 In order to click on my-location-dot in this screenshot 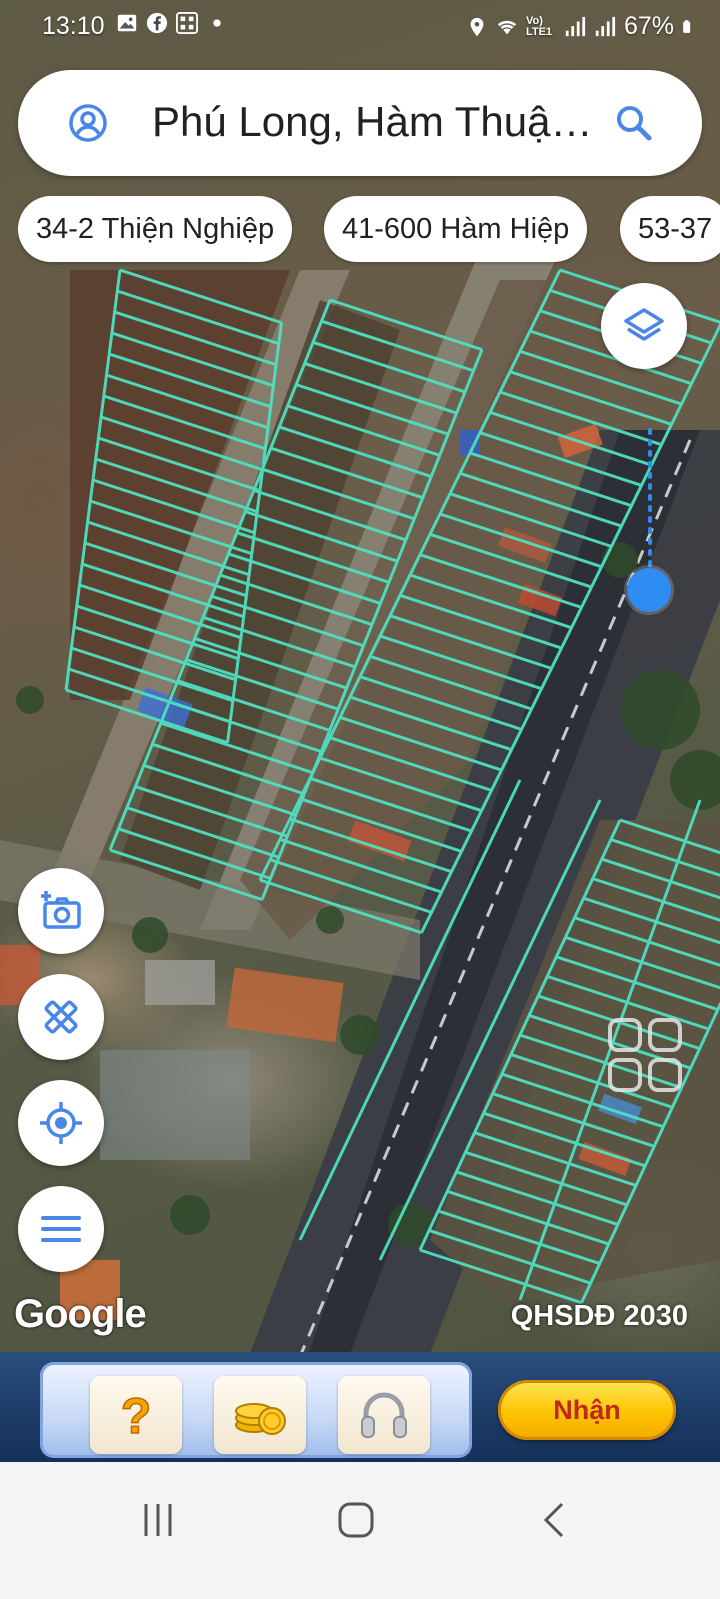, I will do `click(649, 590)`.